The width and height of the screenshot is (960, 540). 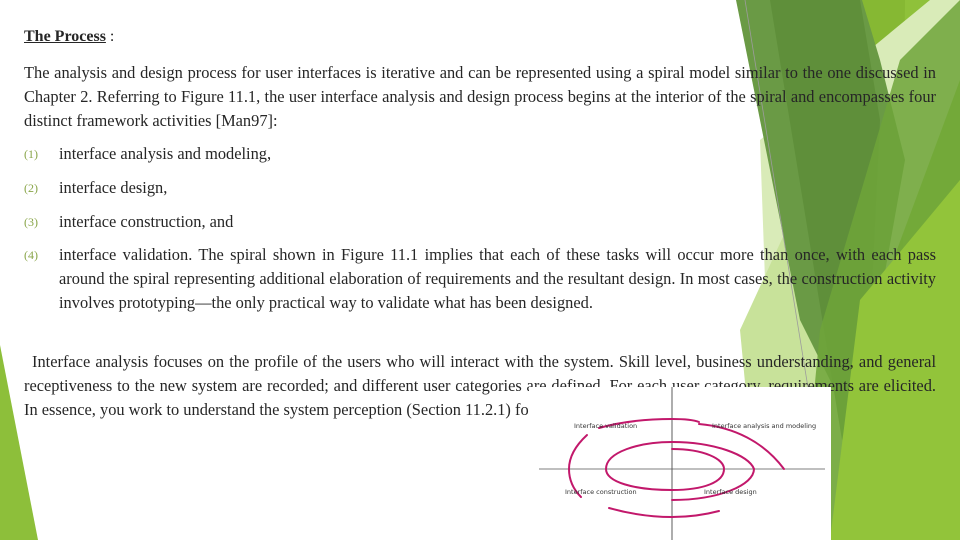 I want to click on heading-suffix: :, so click(x=110, y=36).